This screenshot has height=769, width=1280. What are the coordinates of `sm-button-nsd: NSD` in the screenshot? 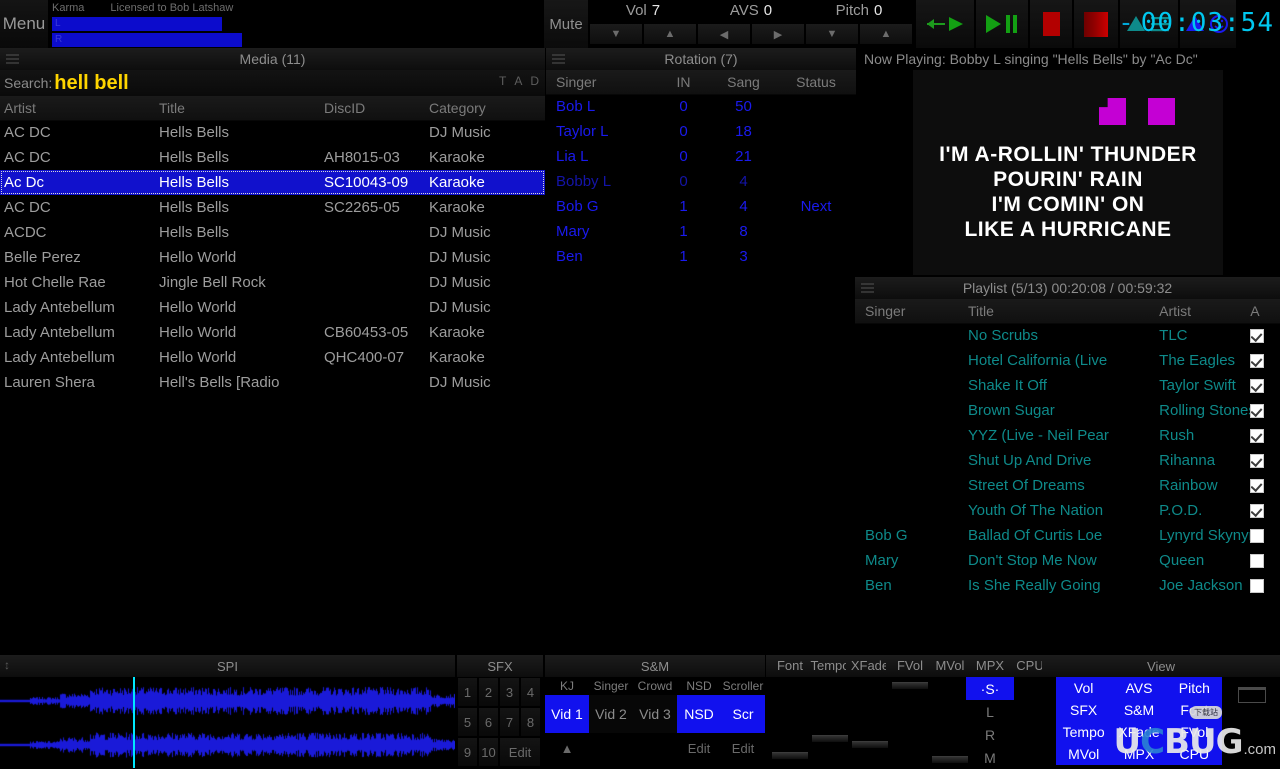 It's located at (699, 714).